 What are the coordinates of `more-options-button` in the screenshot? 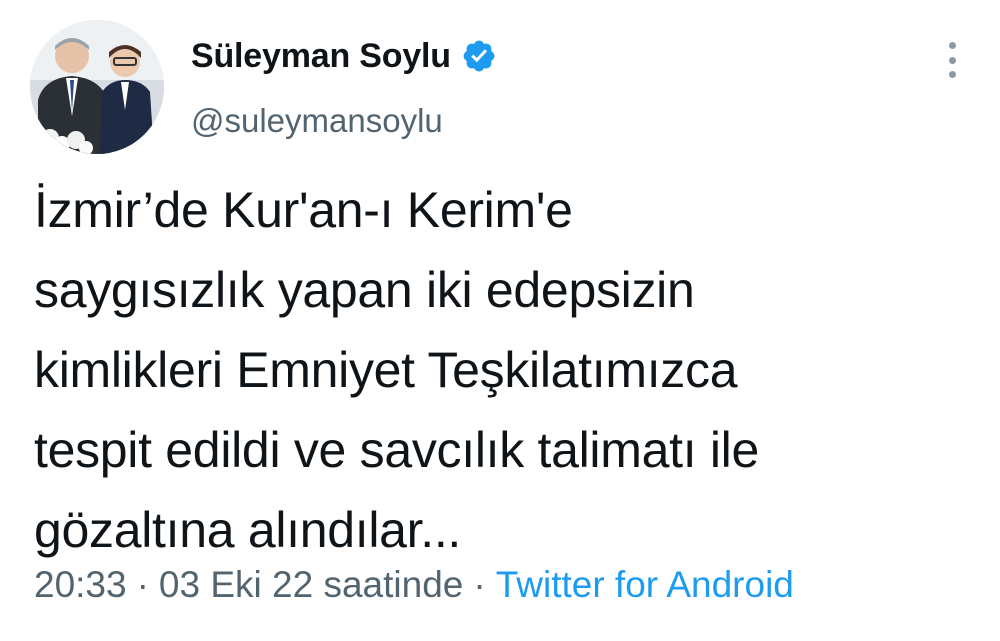 It's located at (952, 60).